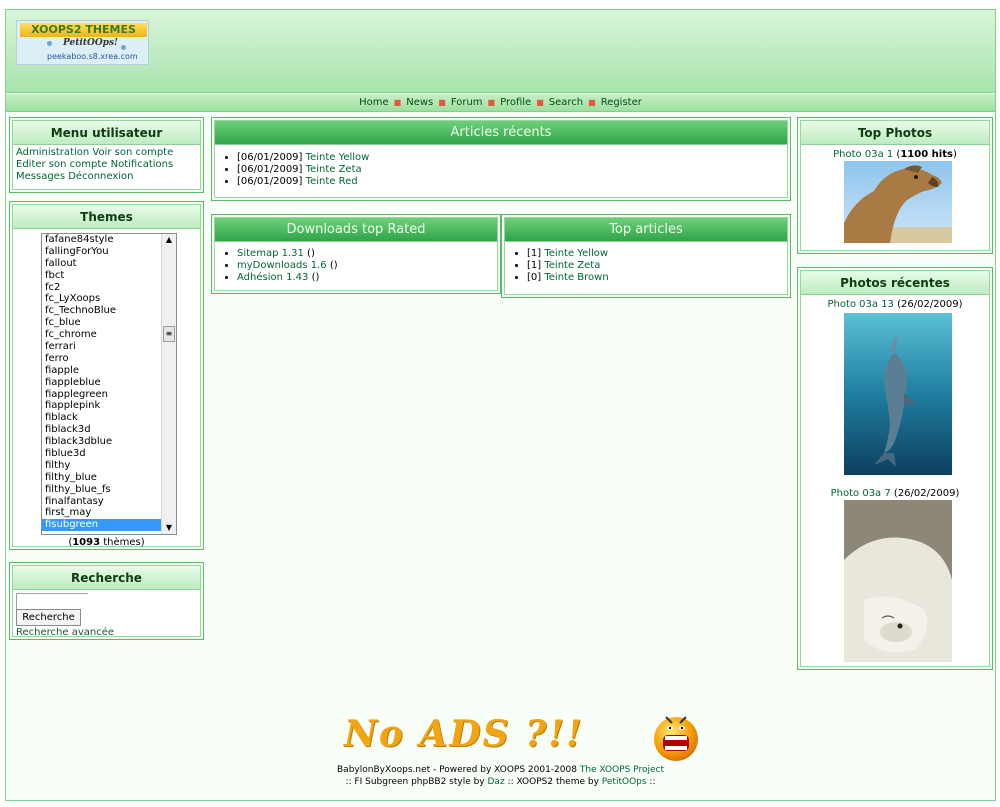  Describe the element at coordinates (106, 601) in the screenshot. I see `search-block: Recherche Recherche Recherche avancée` at that location.